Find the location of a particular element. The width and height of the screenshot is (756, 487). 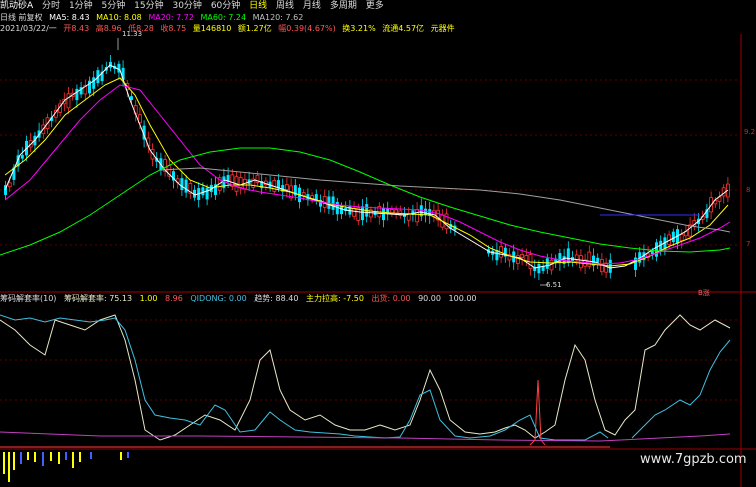

axis-label-mid: 8 is located at coordinates (748, 190).